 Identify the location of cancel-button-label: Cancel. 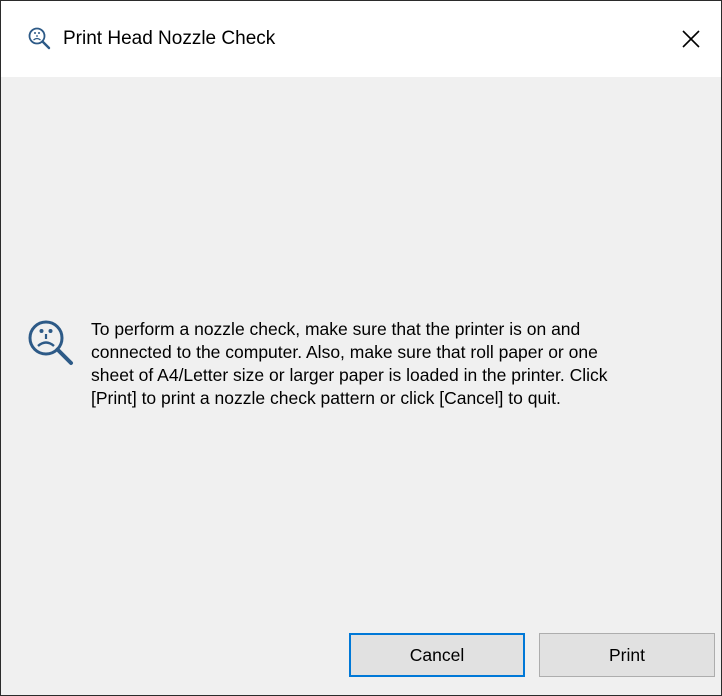
(437, 654).